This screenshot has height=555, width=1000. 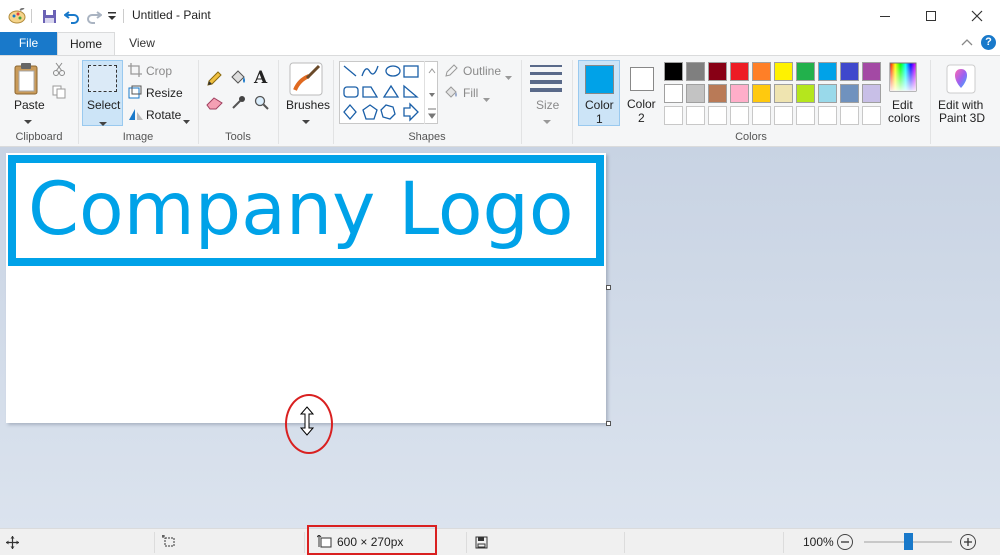 I want to click on edit-colors-icon, so click(x=903, y=78).